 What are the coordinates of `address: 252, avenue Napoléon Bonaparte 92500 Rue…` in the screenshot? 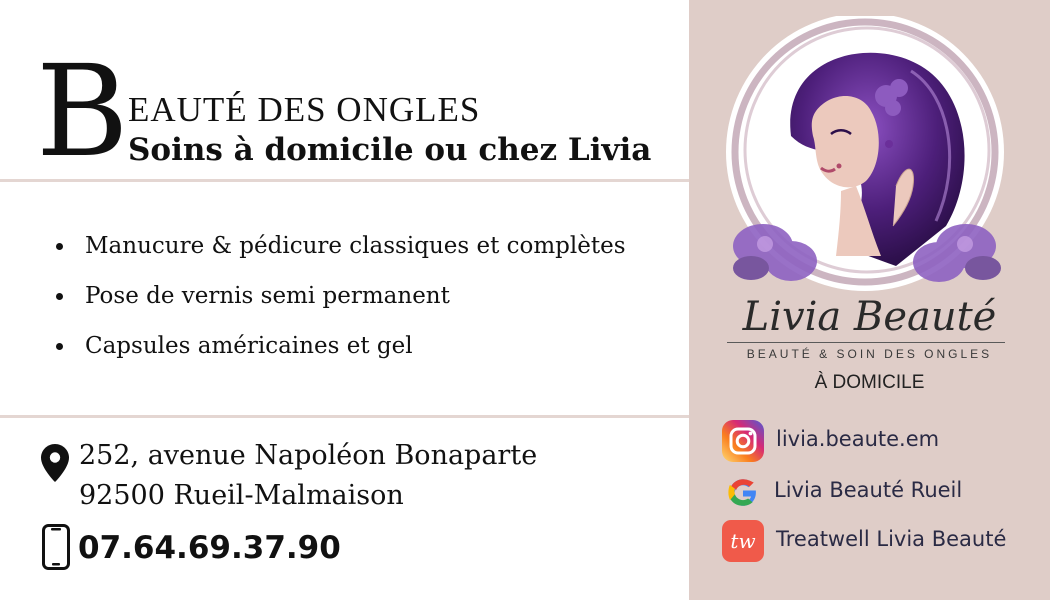 It's located at (308, 476).